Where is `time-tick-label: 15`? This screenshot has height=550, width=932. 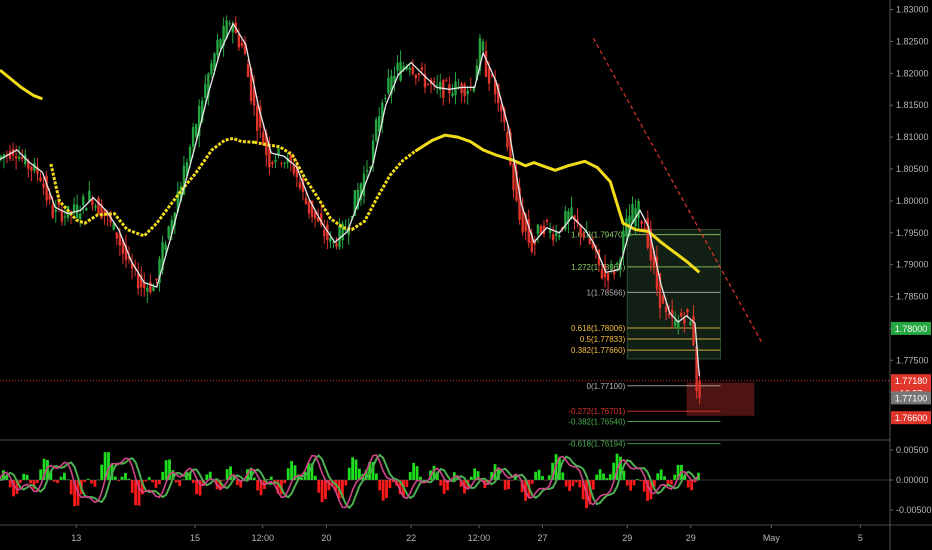 time-tick-label: 15 is located at coordinates (195, 538).